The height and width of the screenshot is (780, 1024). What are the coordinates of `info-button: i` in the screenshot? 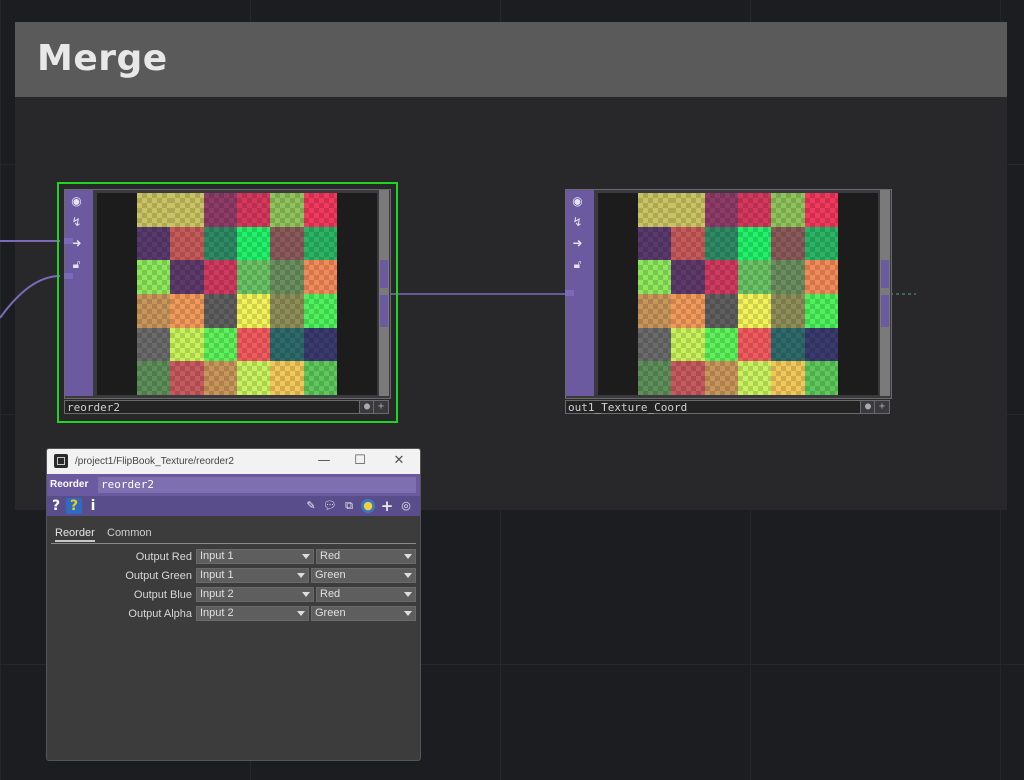 It's located at (93, 506).